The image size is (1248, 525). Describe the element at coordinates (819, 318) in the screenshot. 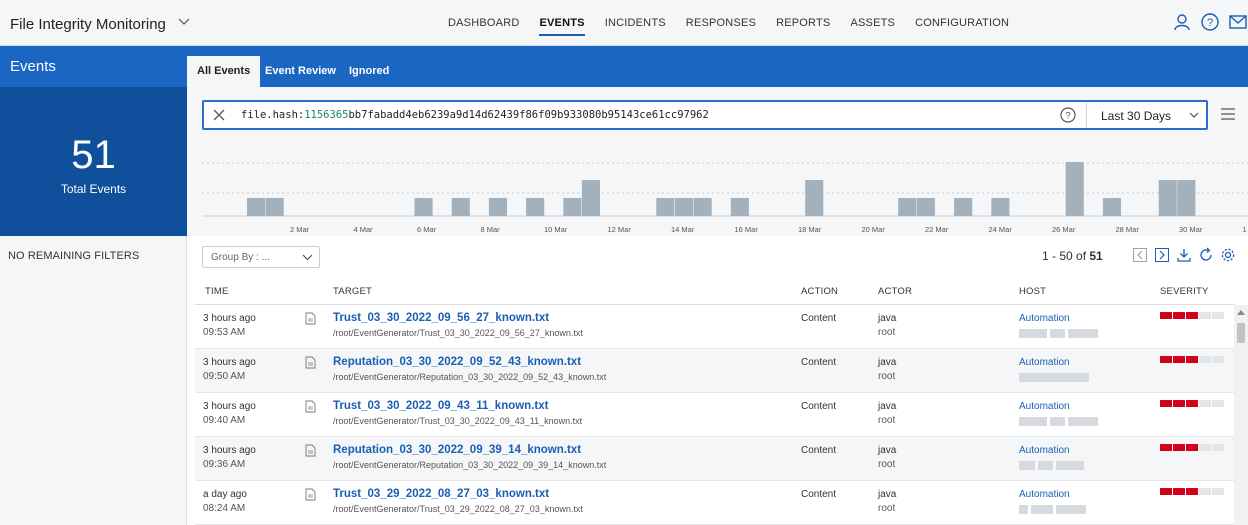

I see `event-action: Content` at that location.